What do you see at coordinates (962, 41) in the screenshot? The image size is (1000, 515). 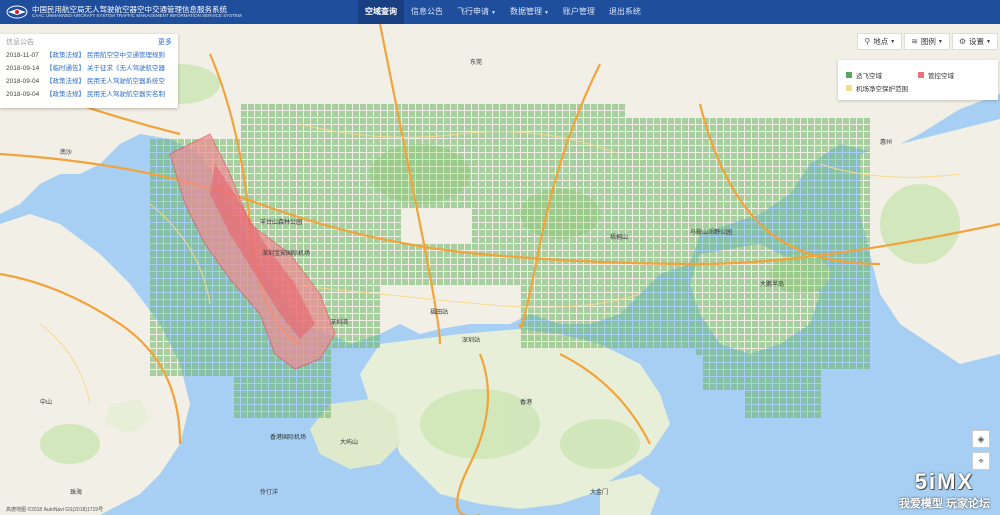 I see `gear-icon: ⚙` at bounding box center [962, 41].